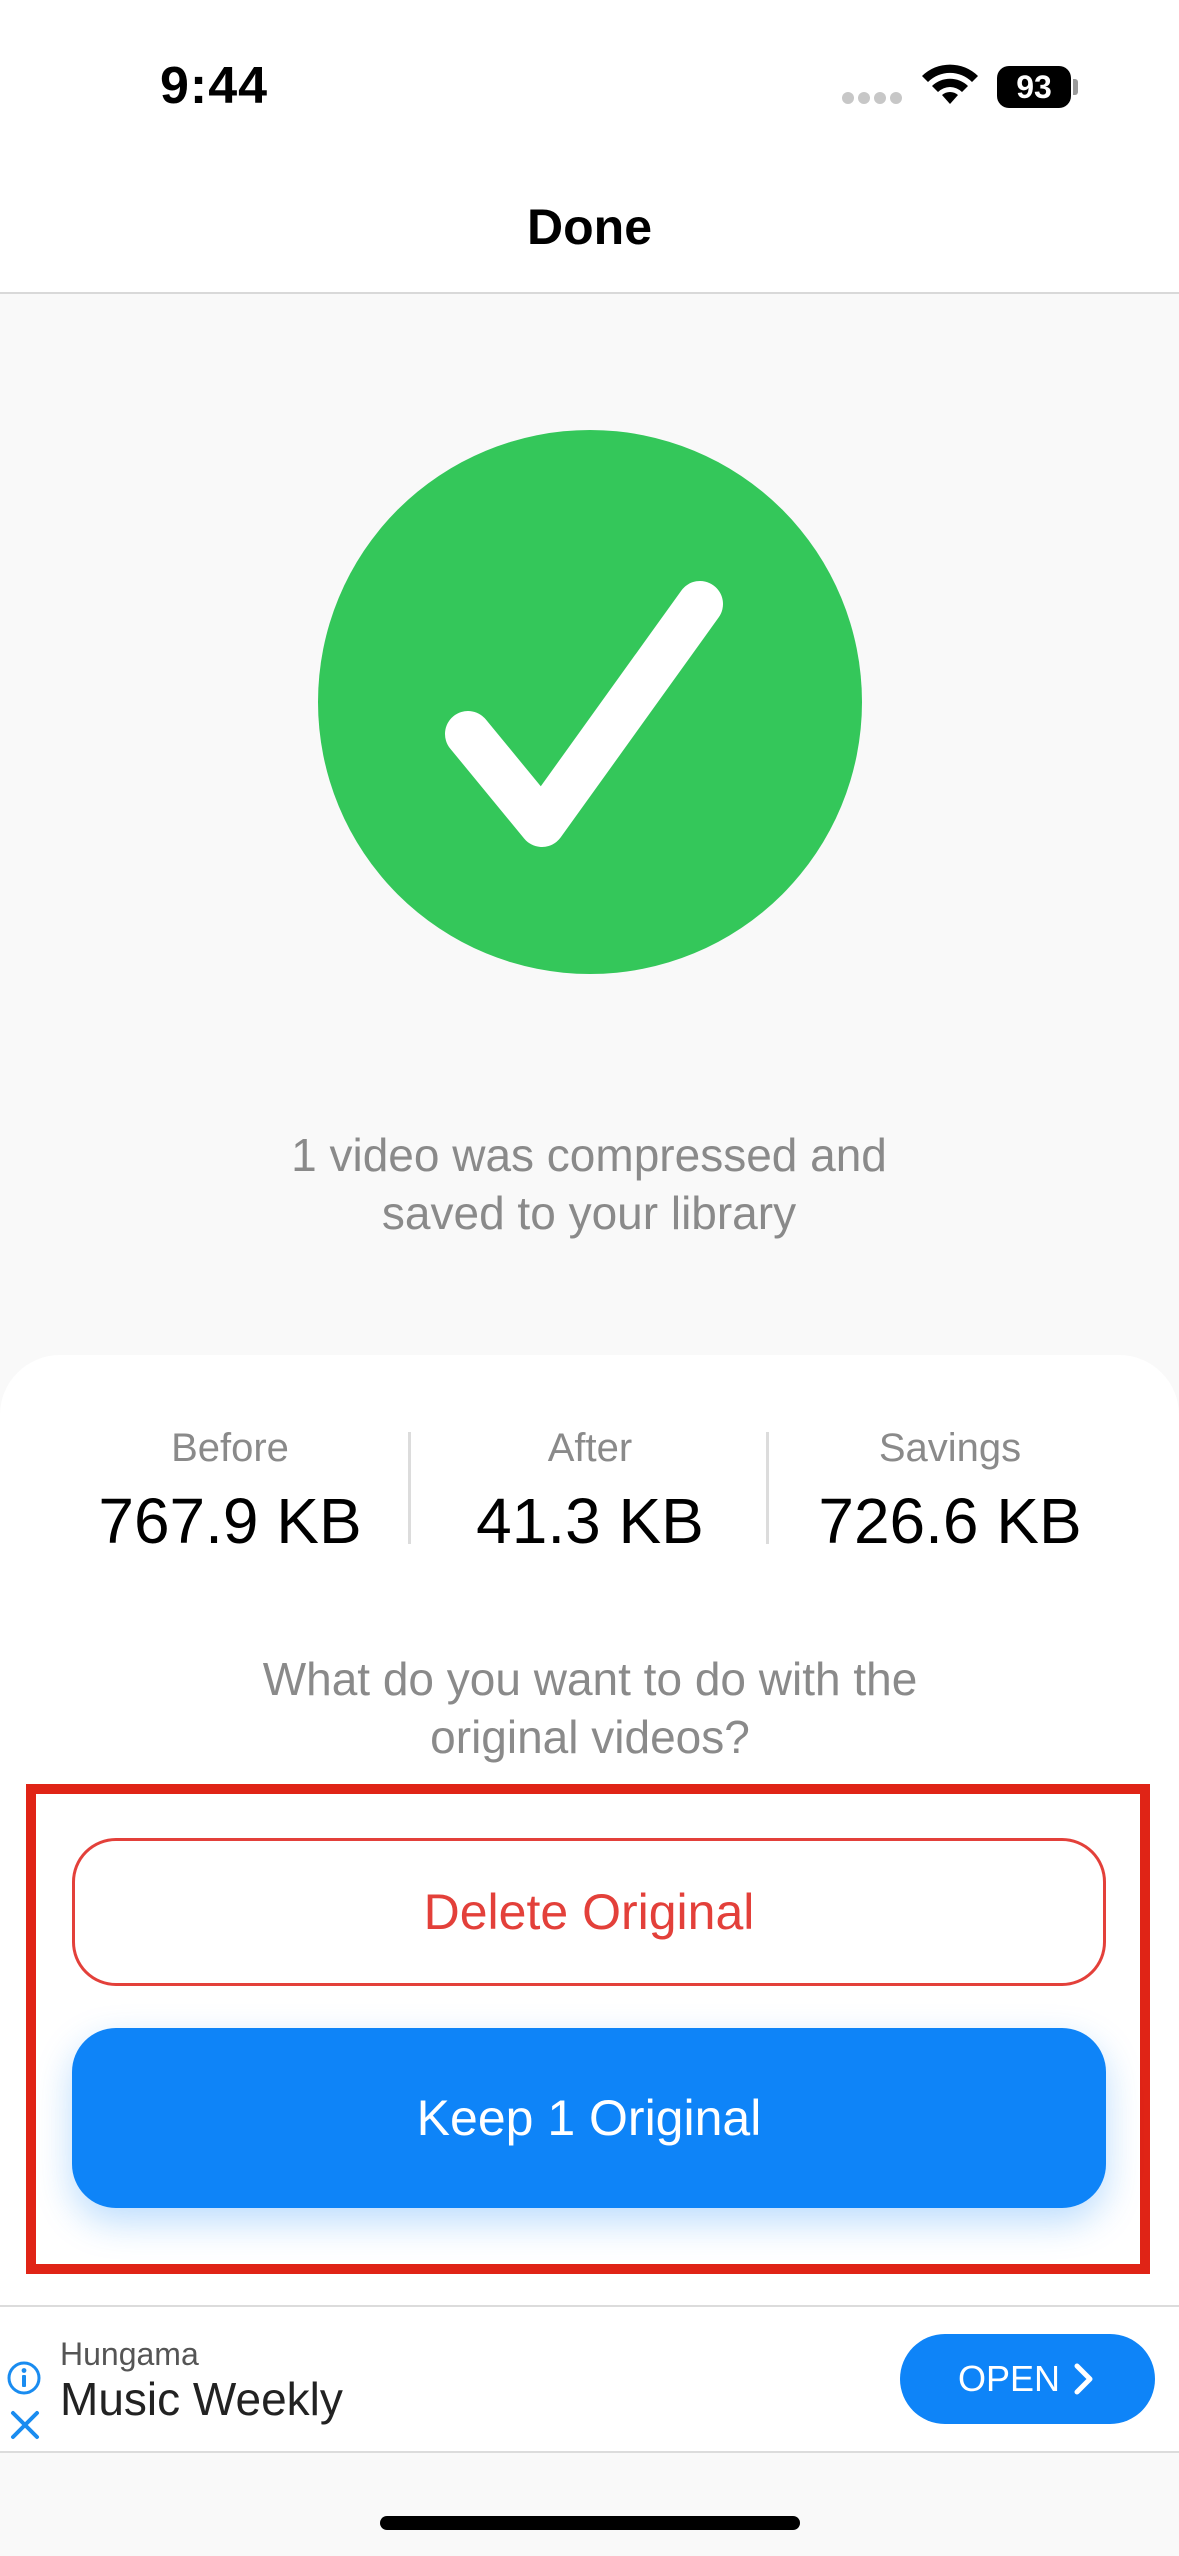 The width and height of the screenshot is (1179, 2556). Describe the element at coordinates (201, 2399) in the screenshot. I see `ad-title: Music Weekly` at that location.